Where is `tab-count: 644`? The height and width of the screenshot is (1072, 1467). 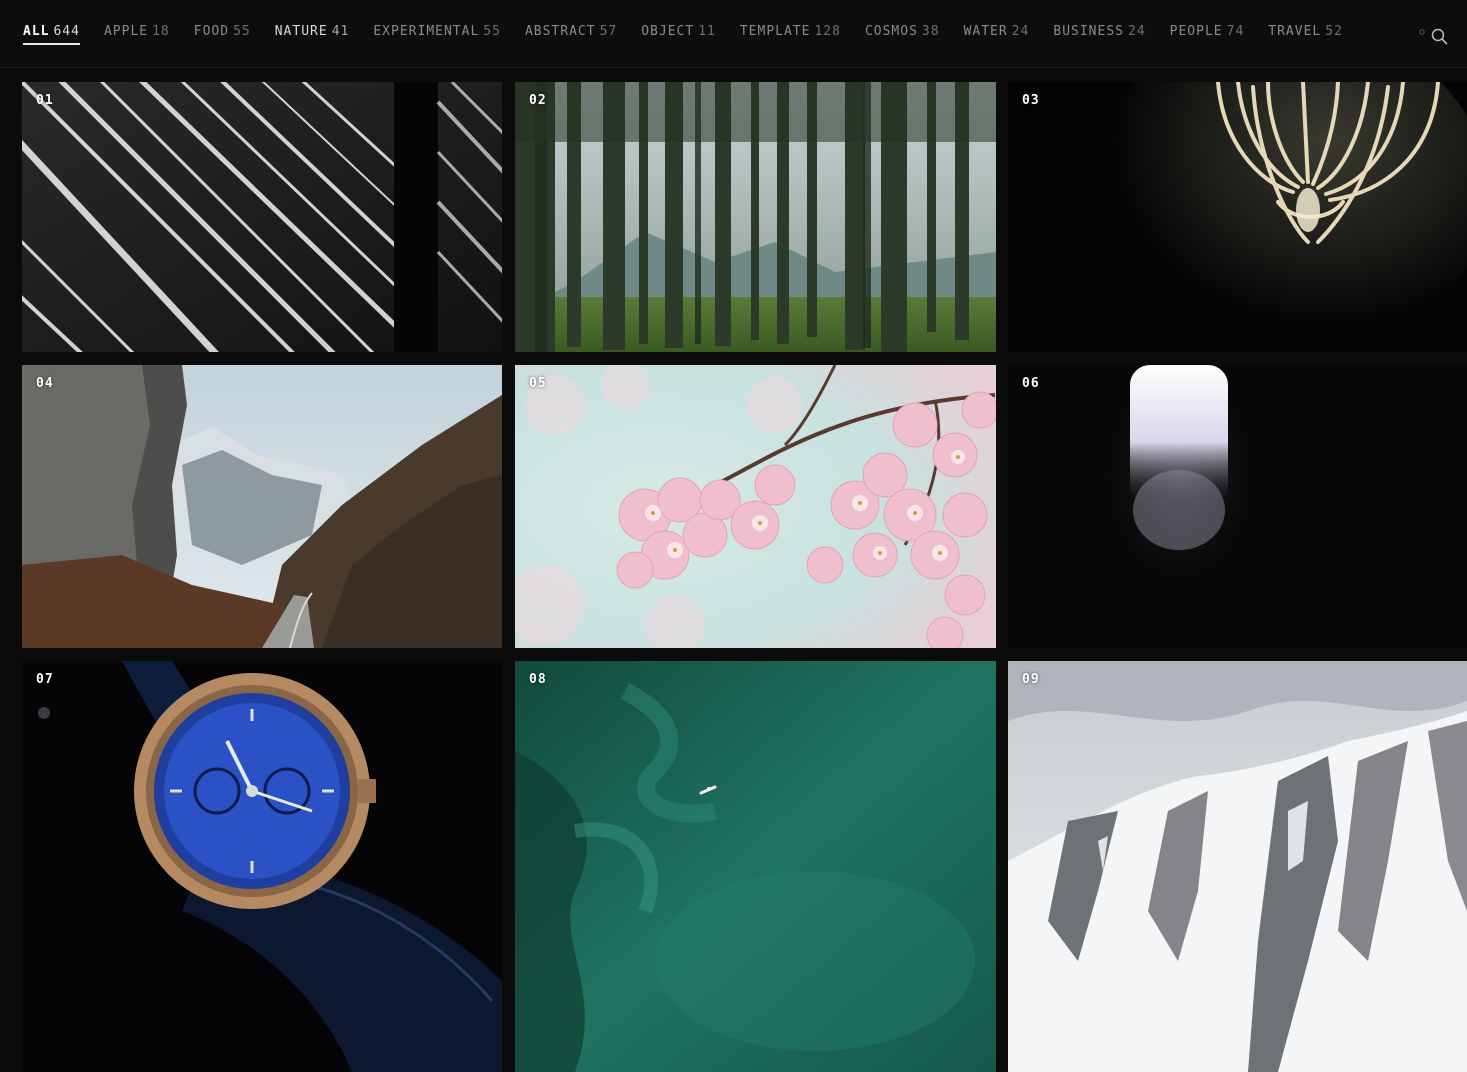
tab-count: 644 is located at coordinates (66, 31).